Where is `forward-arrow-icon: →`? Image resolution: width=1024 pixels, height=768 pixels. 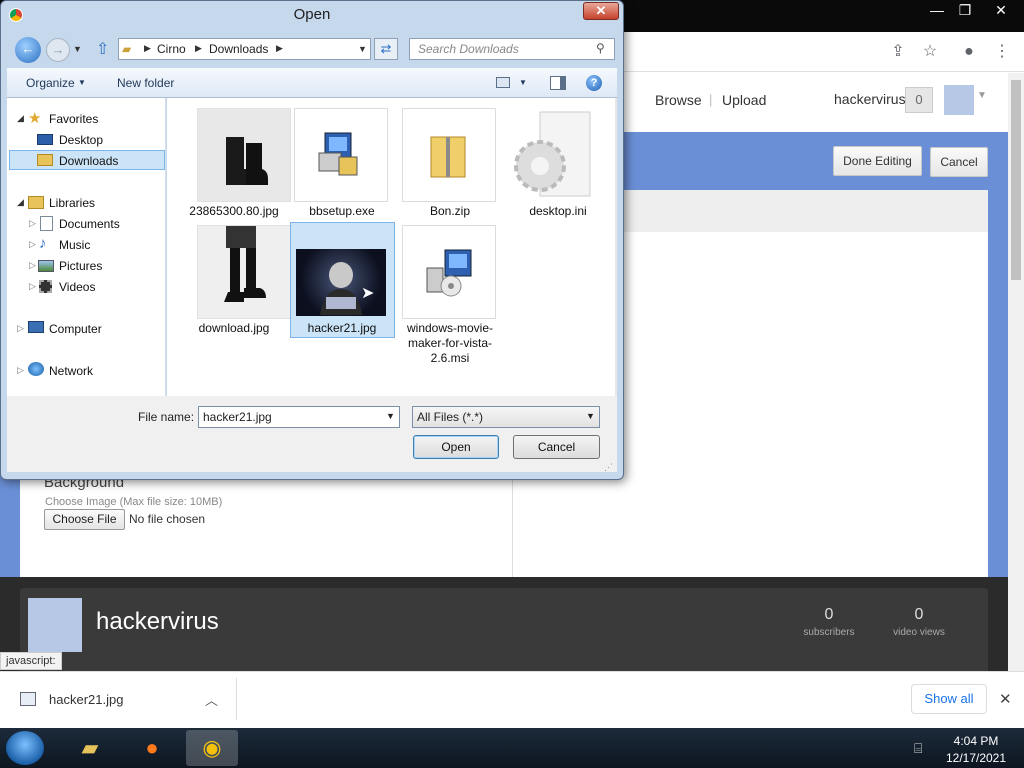 forward-arrow-icon: → is located at coordinates (58, 50).